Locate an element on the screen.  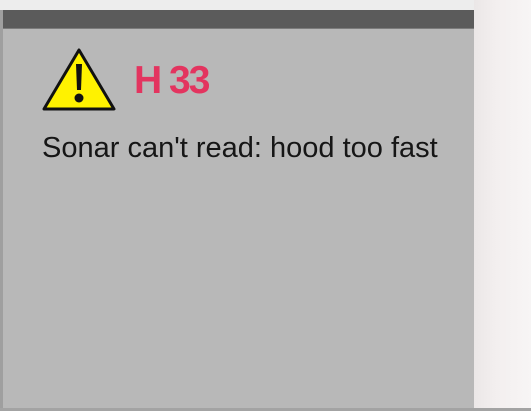
warning-code: H 33 is located at coordinates (172, 80).